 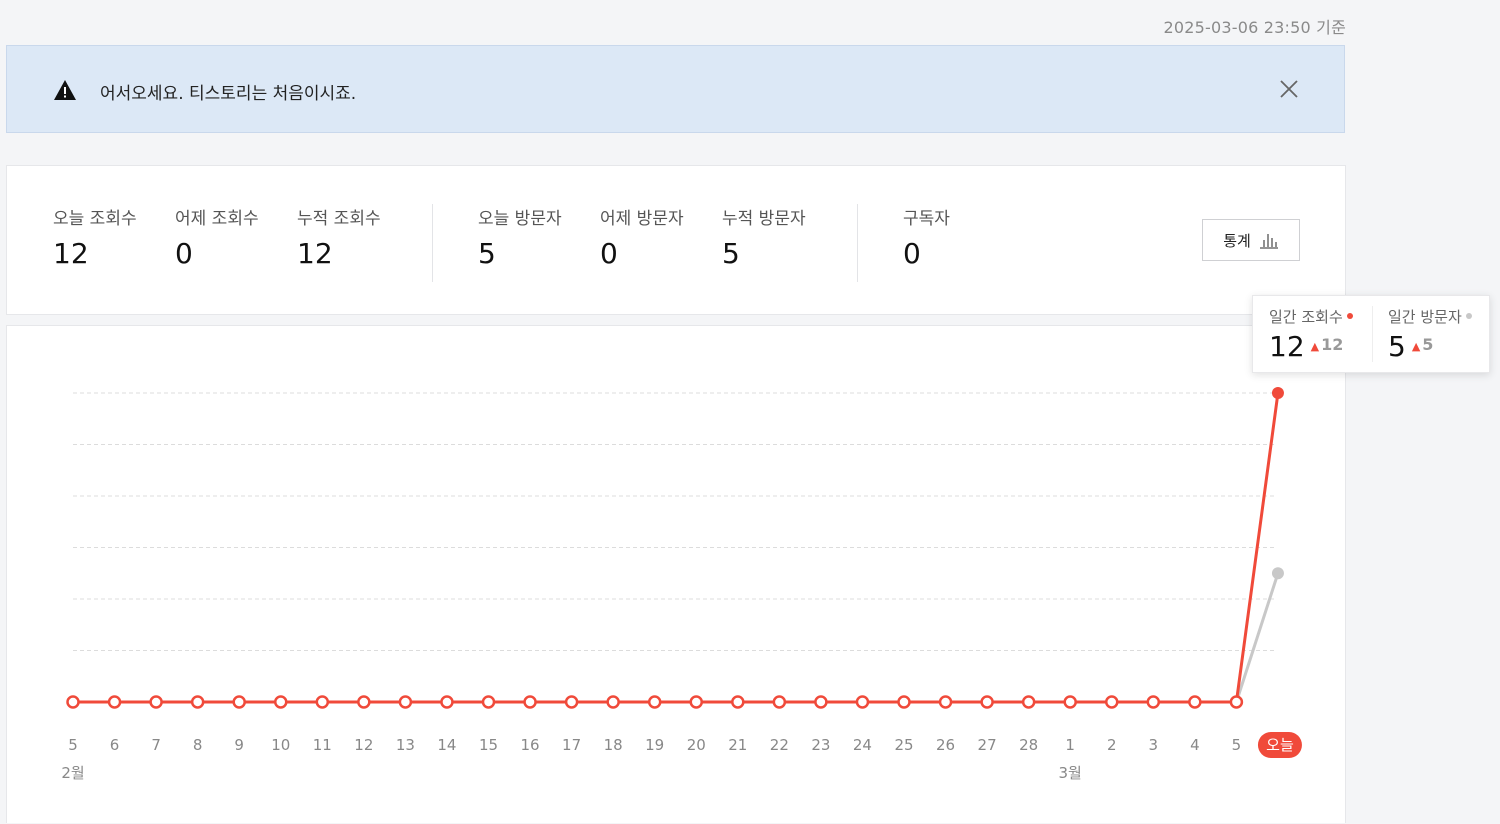 What do you see at coordinates (217, 237) in the screenshot?
I see `stat-yesterday-views: 어제 조회수 0` at bounding box center [217, 237].